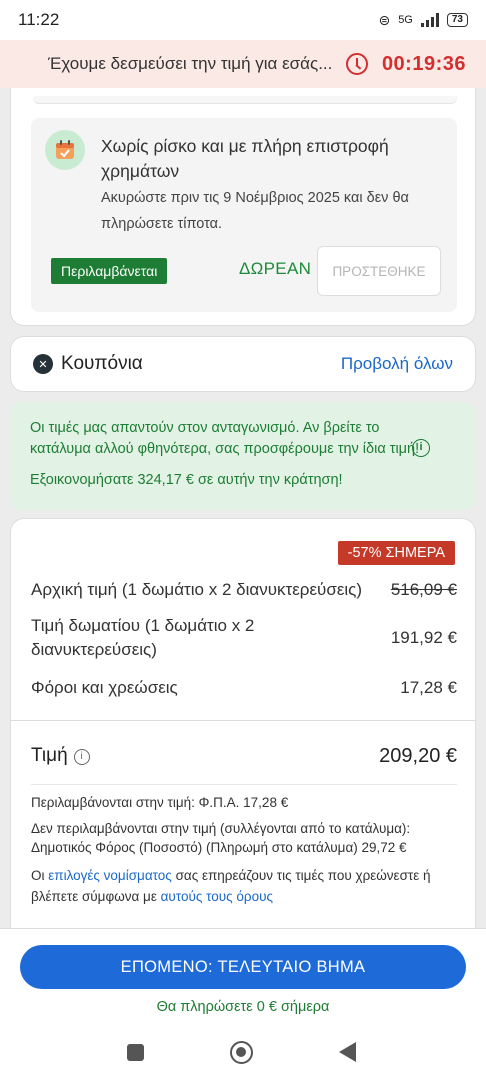 The image size is (486, 1080). I want to click on added-button: ΠΡΟΣΤΕΘΗΚΕ, so click(379, 271).